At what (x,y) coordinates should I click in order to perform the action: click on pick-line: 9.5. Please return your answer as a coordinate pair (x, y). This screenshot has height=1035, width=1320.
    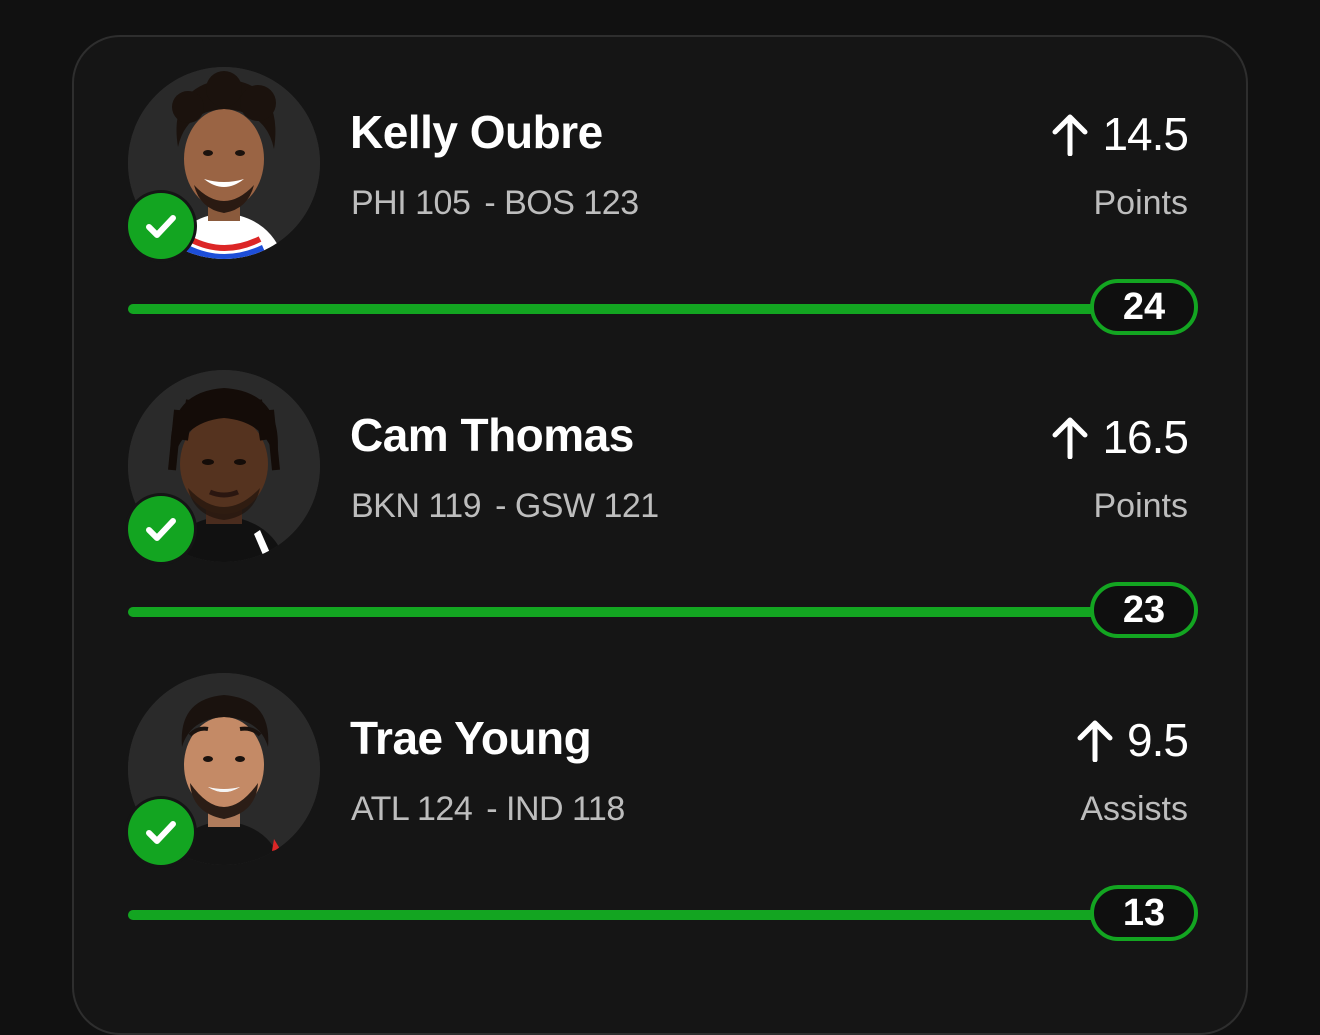
    Looking at the image, I should click on (1132, 740).